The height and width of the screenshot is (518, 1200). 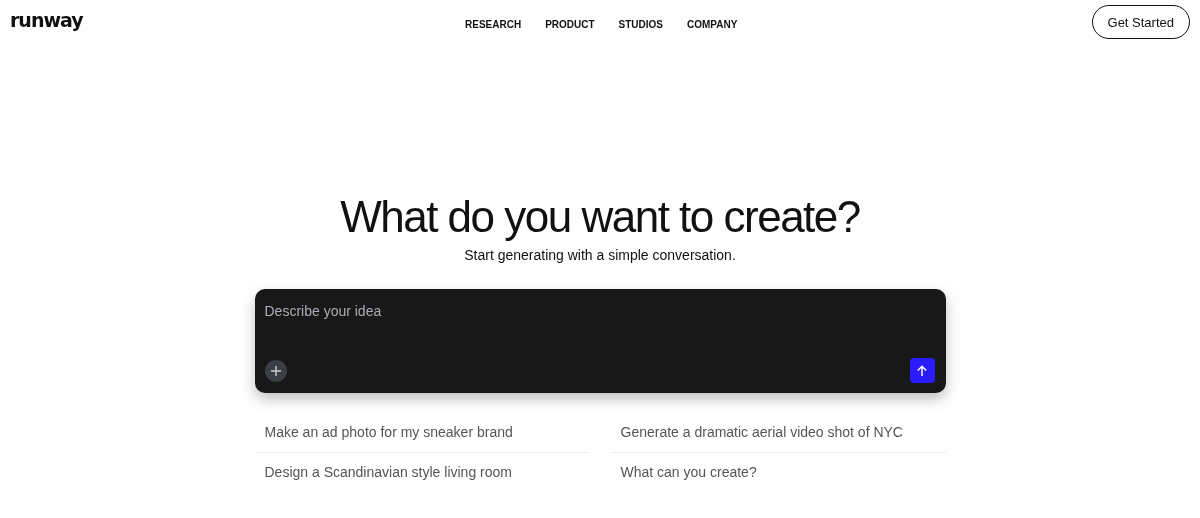 What do you see at coordinates (422, 472) in the screenshot?
I see `suggestion-item: Design a Scandinavian style living room` at bounding box center [422, 472].